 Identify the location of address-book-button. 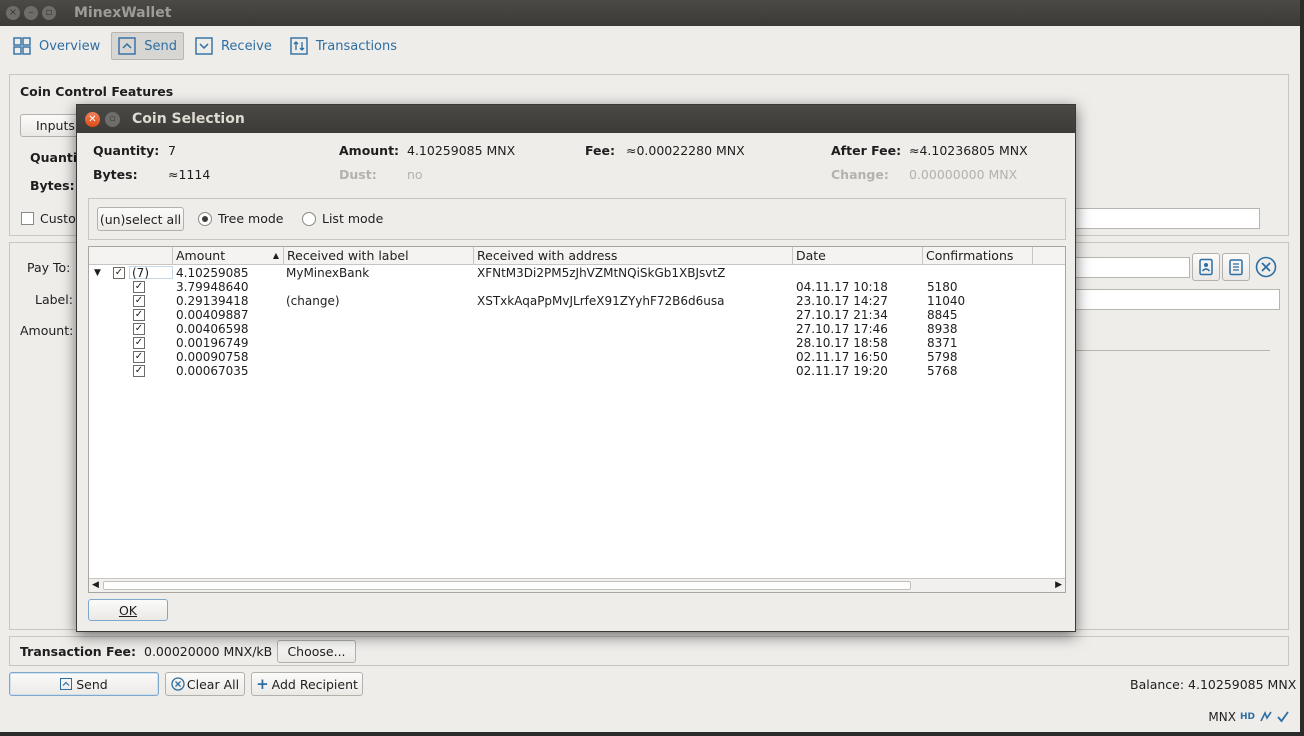
(1206, 267).